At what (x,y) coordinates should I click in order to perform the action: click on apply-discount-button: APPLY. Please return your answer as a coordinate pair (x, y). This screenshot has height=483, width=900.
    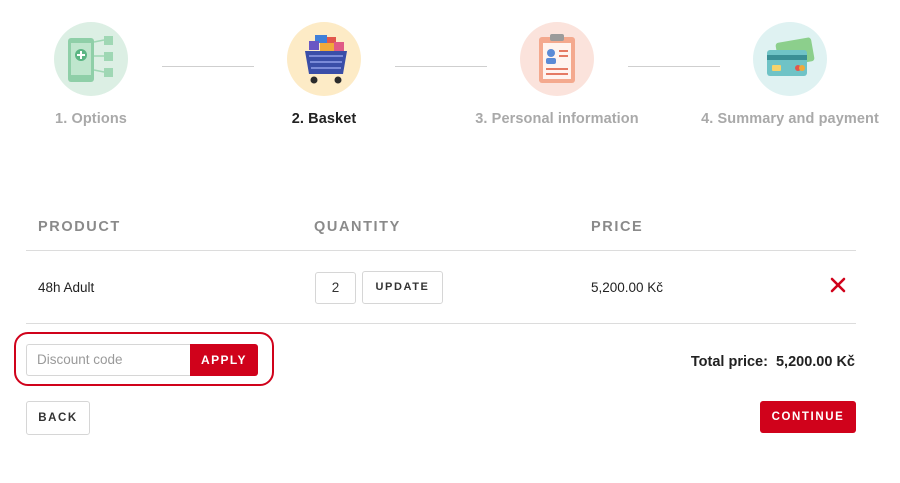
    Looking at the image, I should click on (224, 360).